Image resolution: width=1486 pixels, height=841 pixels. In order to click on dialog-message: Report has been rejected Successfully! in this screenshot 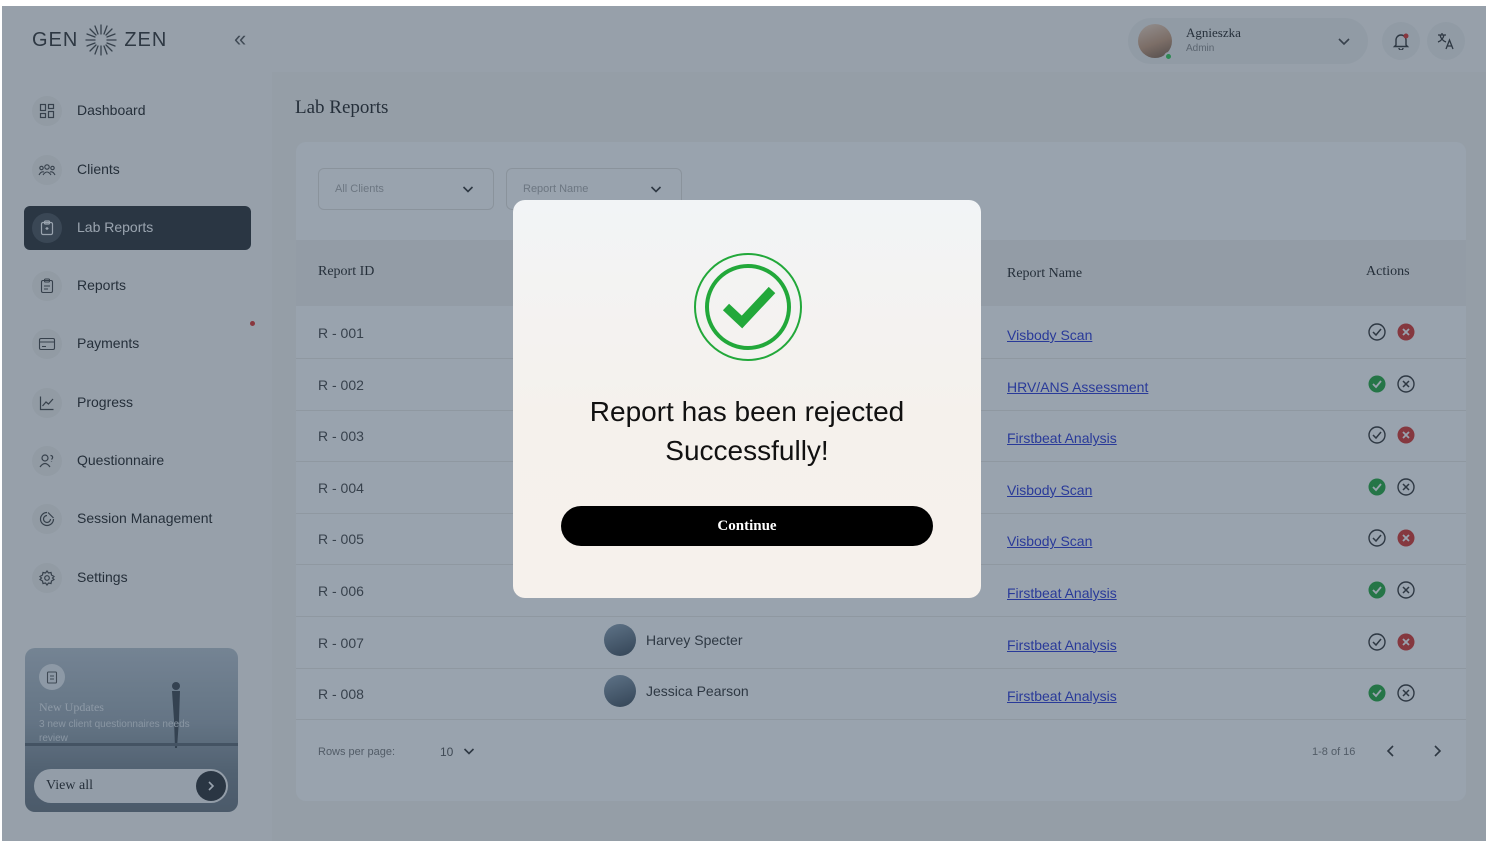, I will do `click(747, 431)`.